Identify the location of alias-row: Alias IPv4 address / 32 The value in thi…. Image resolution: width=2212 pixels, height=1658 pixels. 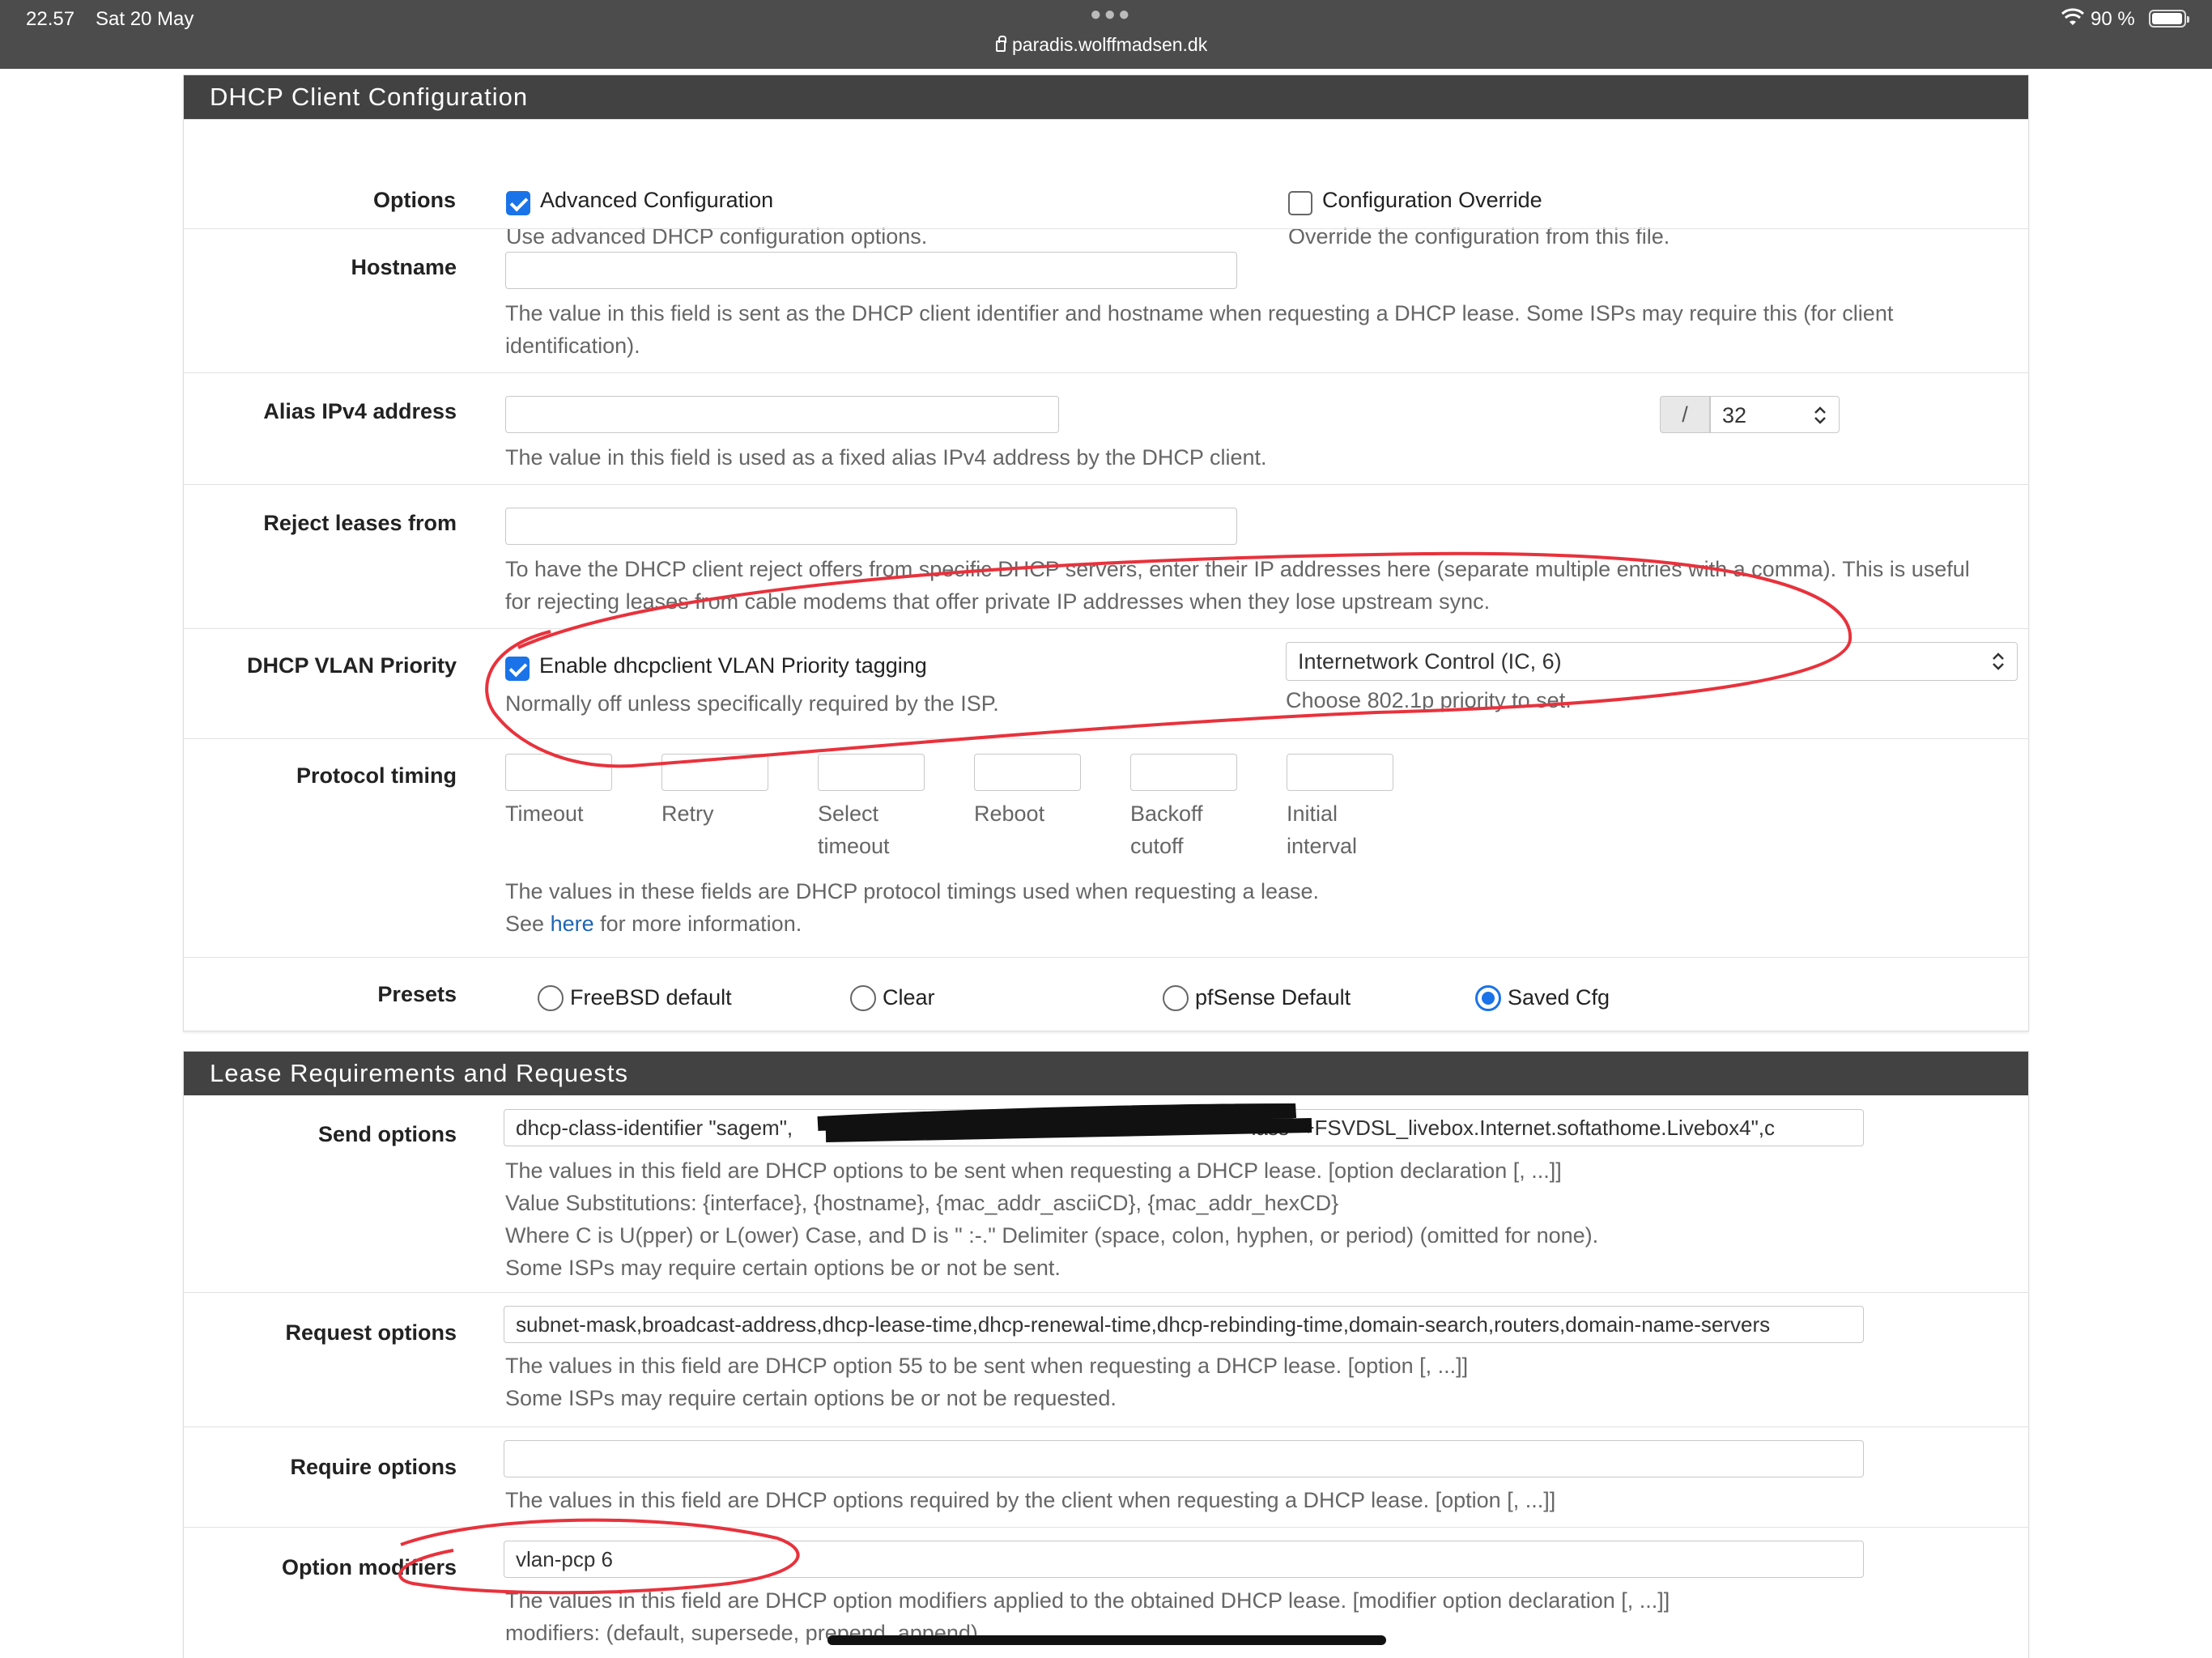
(1106, 428).